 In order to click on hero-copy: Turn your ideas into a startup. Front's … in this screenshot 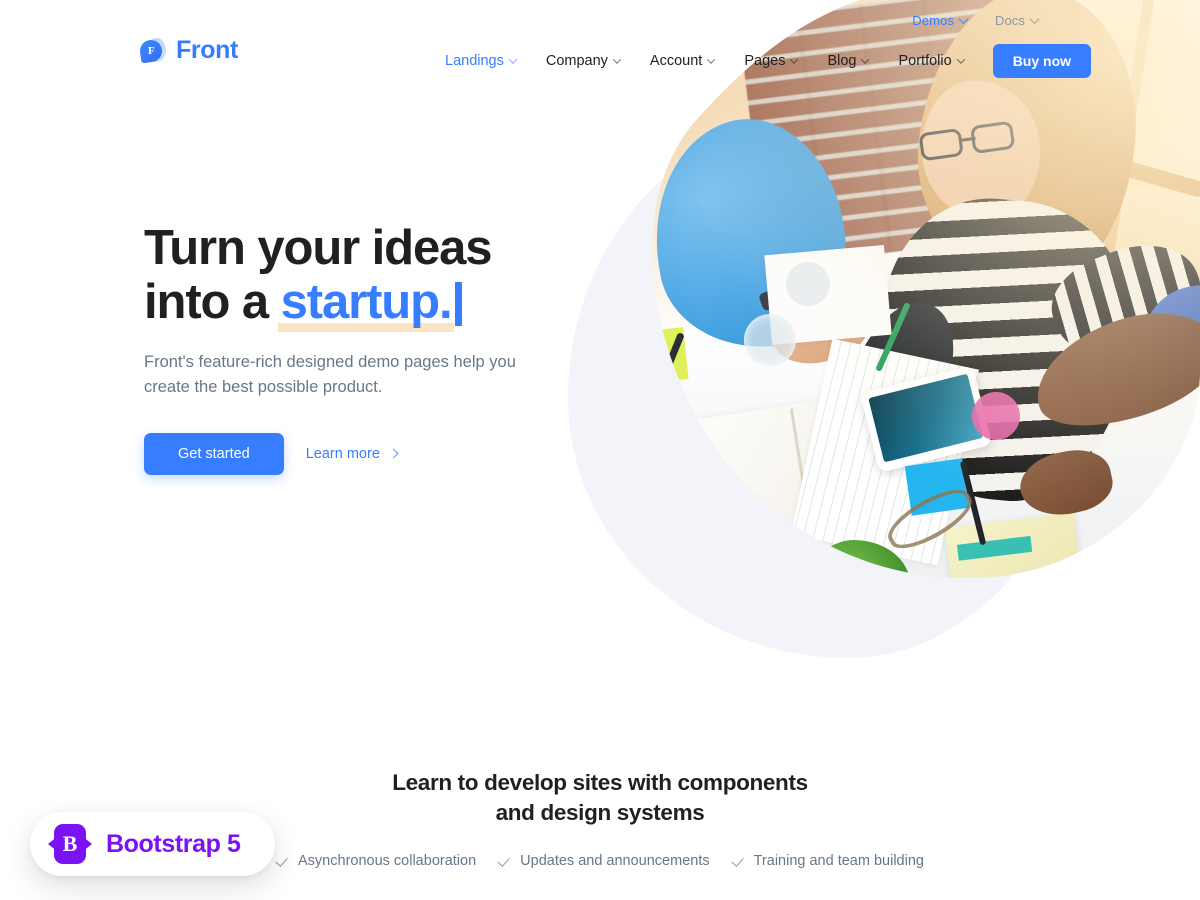, I will do `click(404, 348)`.